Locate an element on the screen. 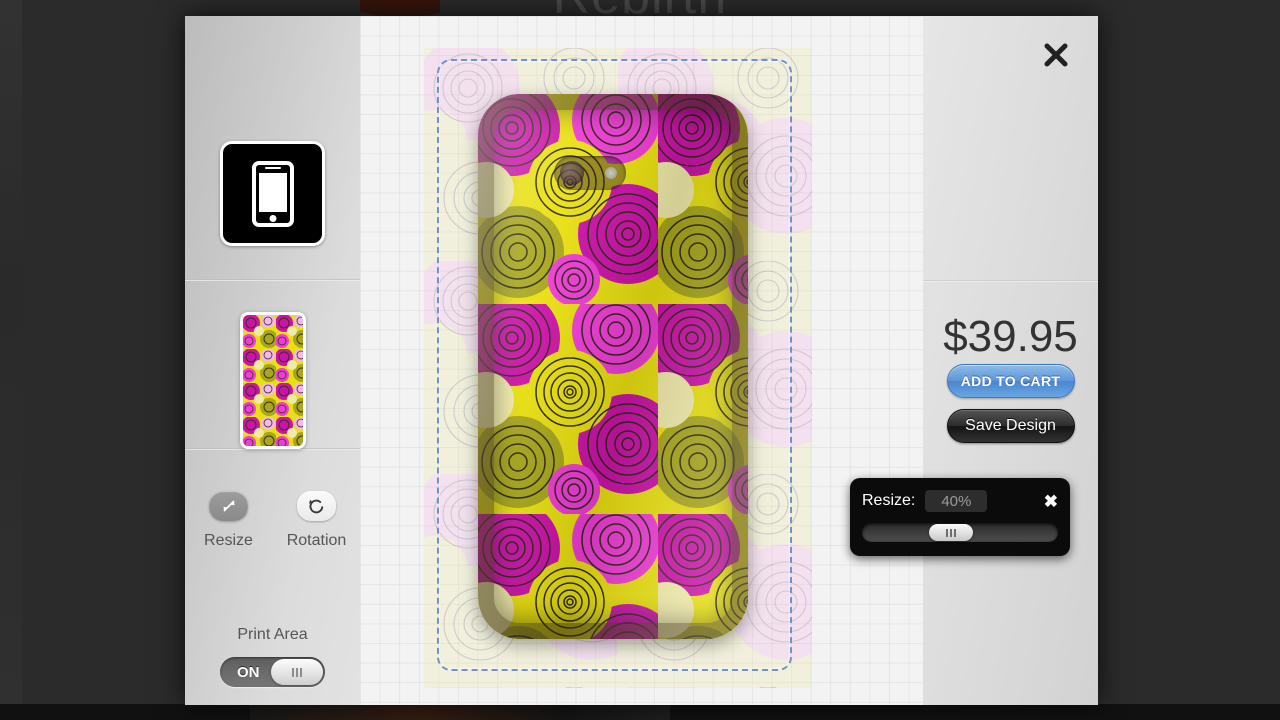  print-area-block: Print Area ON is located at coordinates (272, 656).